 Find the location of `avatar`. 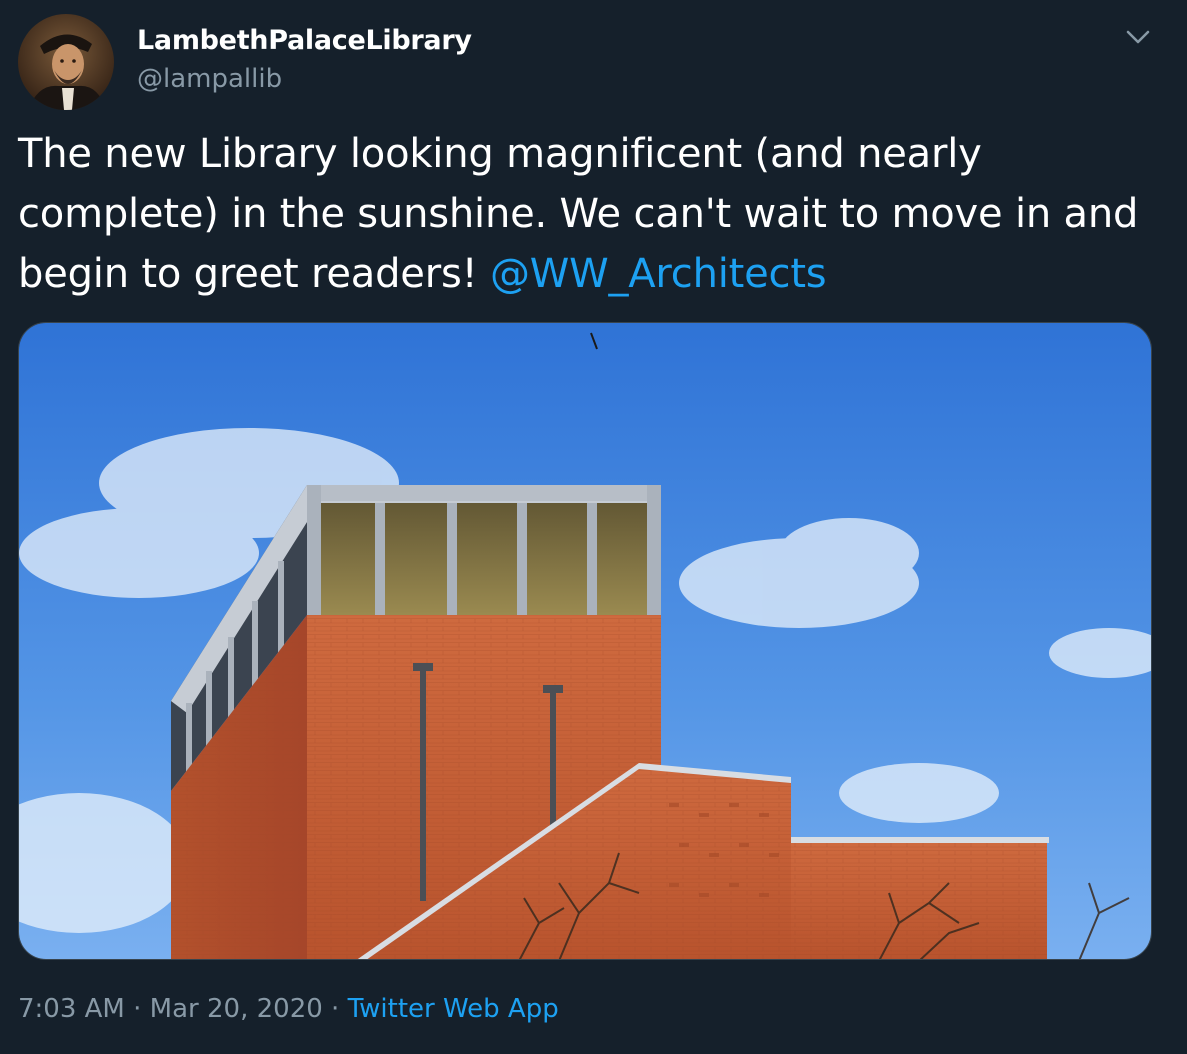

avatar is located at coordinates (66, 62).